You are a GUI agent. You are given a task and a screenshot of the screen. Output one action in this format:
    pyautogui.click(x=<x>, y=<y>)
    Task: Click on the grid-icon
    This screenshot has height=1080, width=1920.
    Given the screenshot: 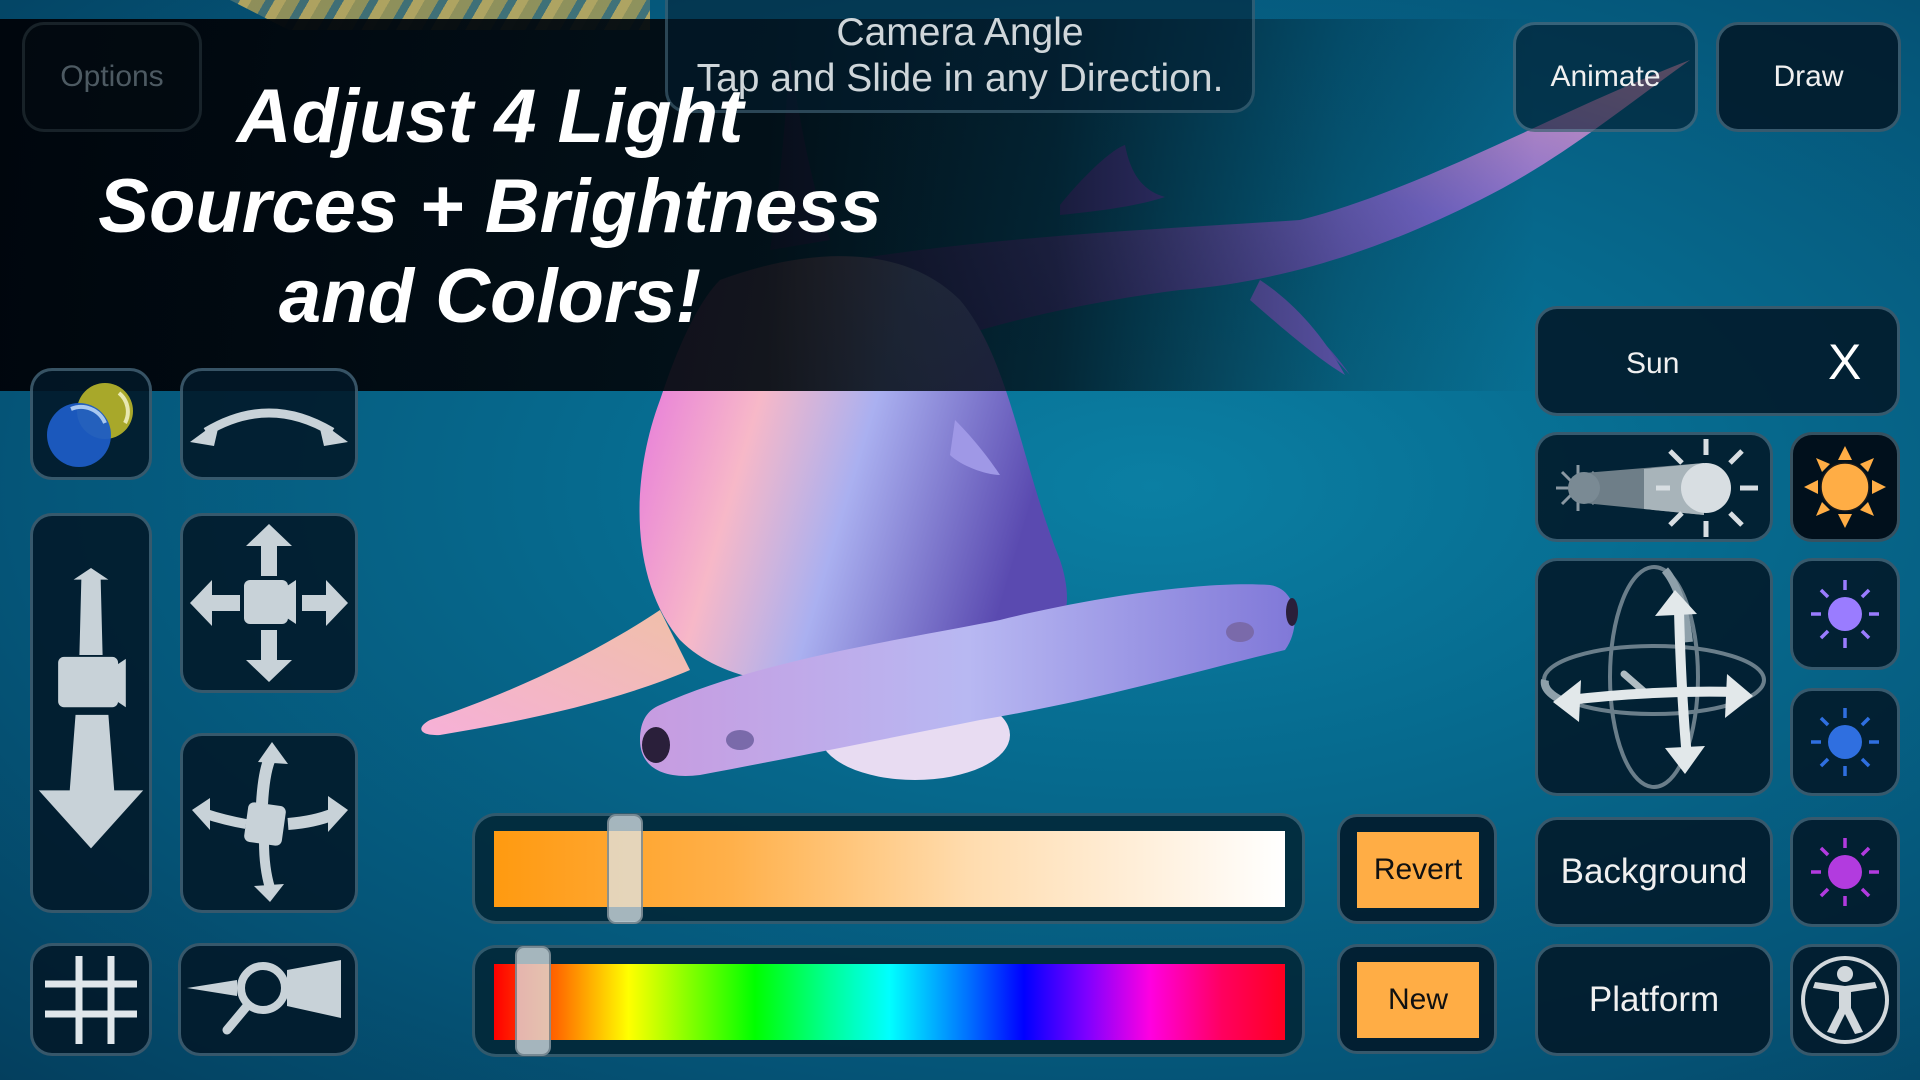 What is the action you would take?
    pyautogui.click(x=91, y=999)
    